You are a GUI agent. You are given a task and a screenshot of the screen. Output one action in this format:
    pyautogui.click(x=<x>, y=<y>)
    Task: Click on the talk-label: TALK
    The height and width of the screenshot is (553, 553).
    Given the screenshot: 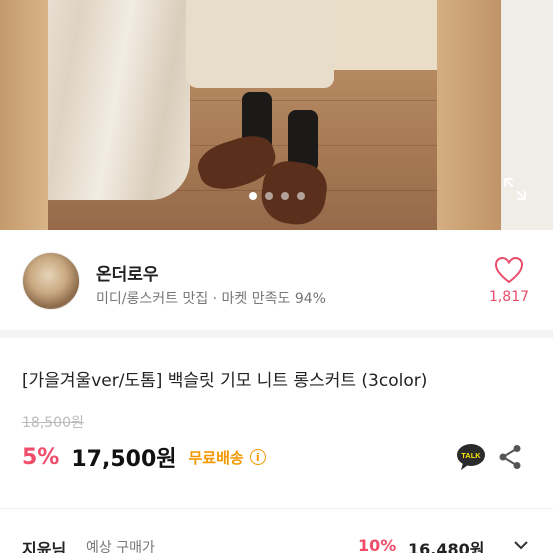 What is the action you would take?
    pyautogui.click(x=471, y=455)
    